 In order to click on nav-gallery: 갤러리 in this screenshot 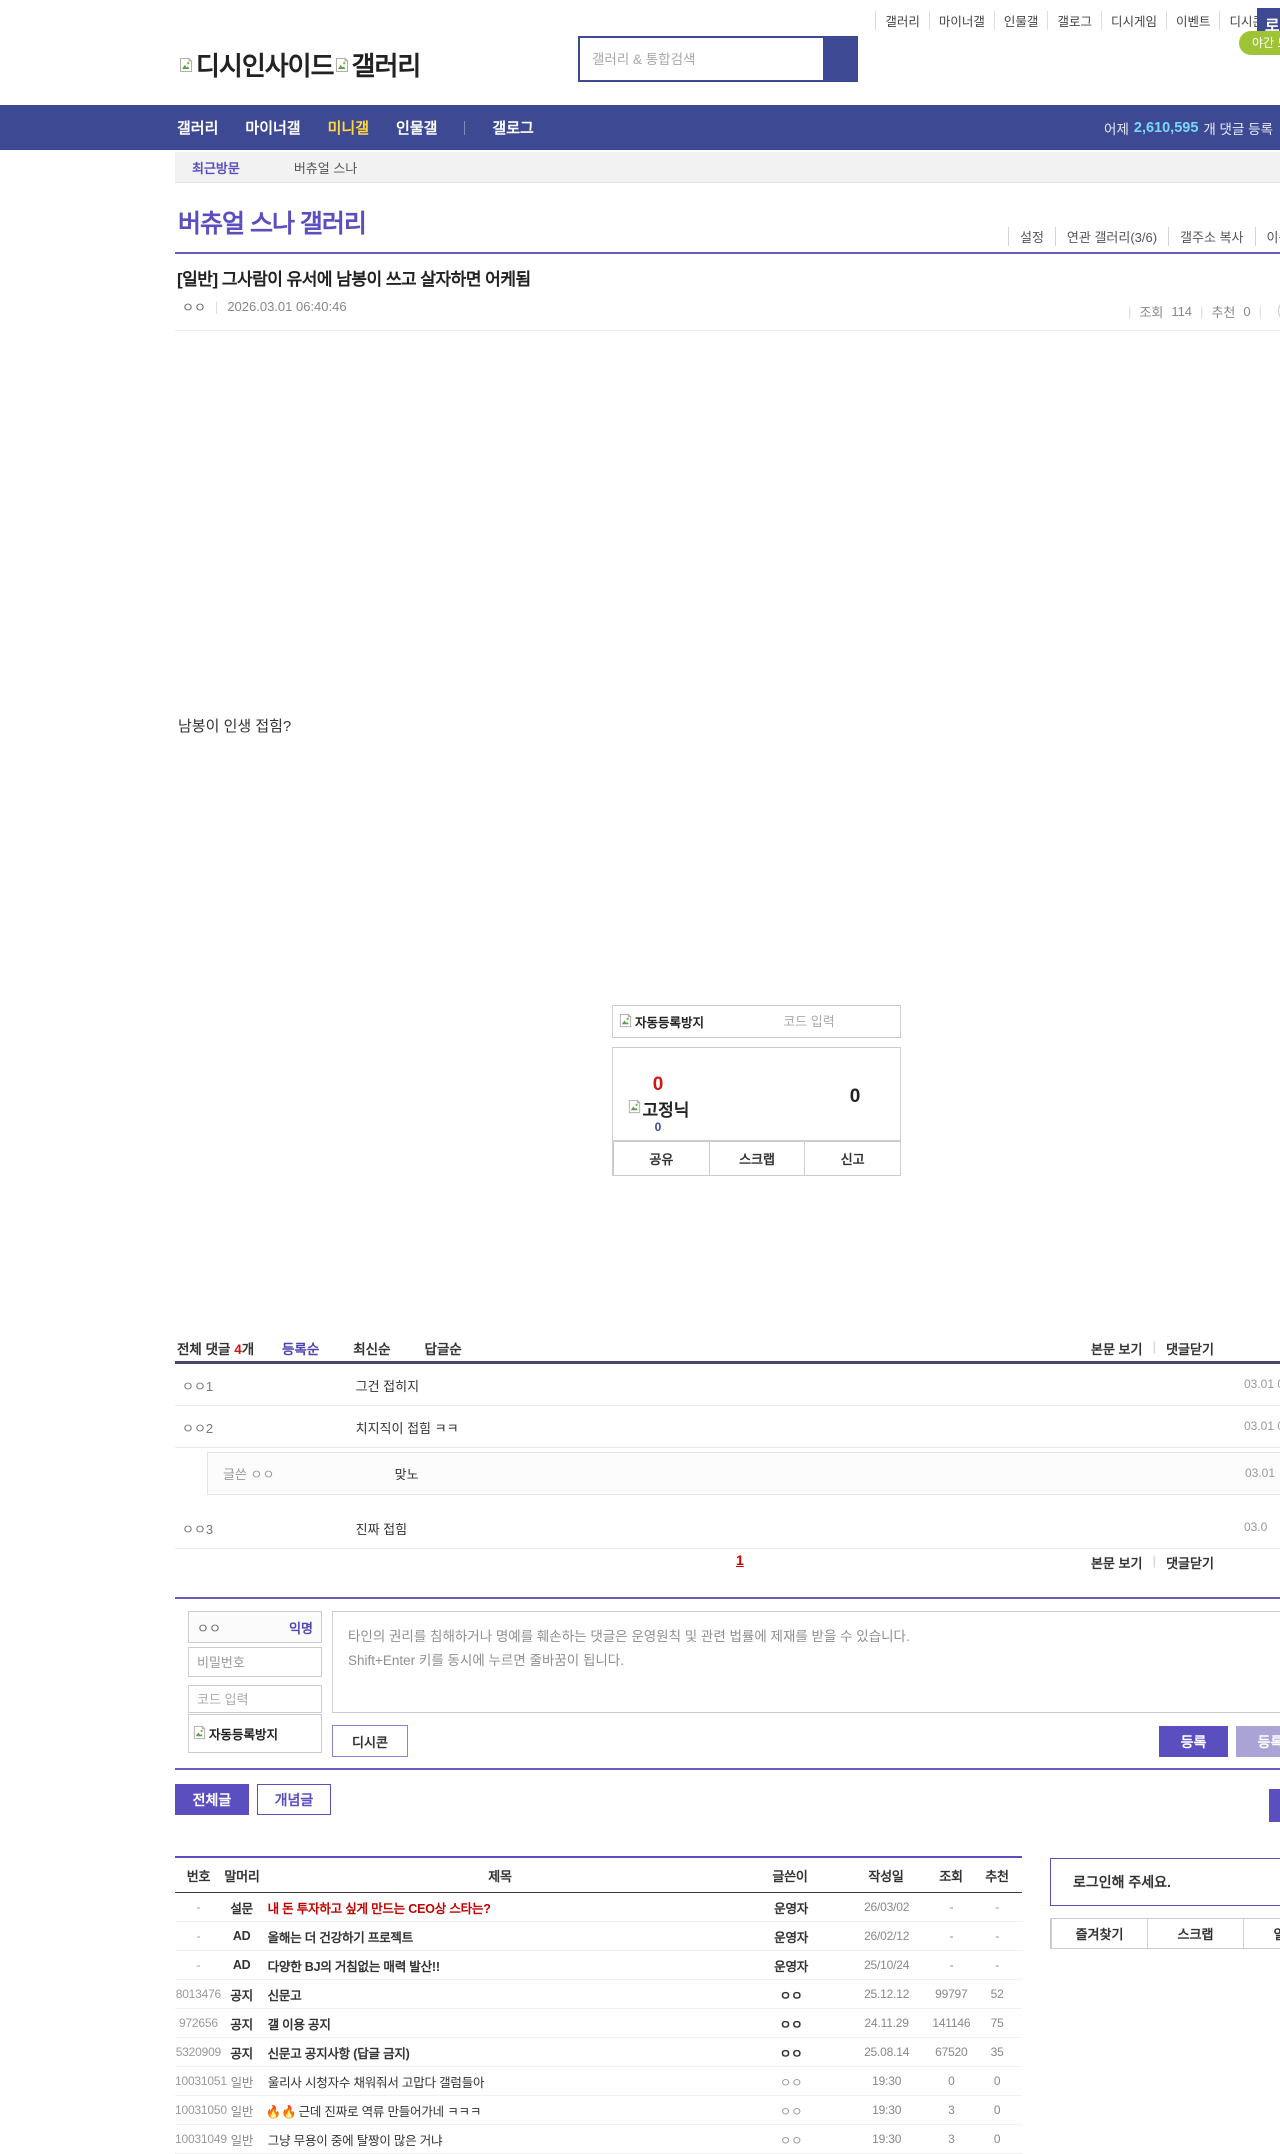, I will do `click(197, 127)`.